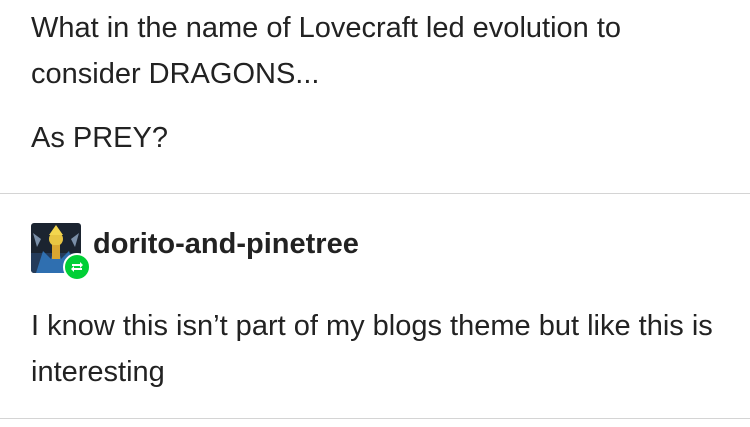 This screenshot has height=427, width=750. I want to click on reblog-icon, so click(77, 267).